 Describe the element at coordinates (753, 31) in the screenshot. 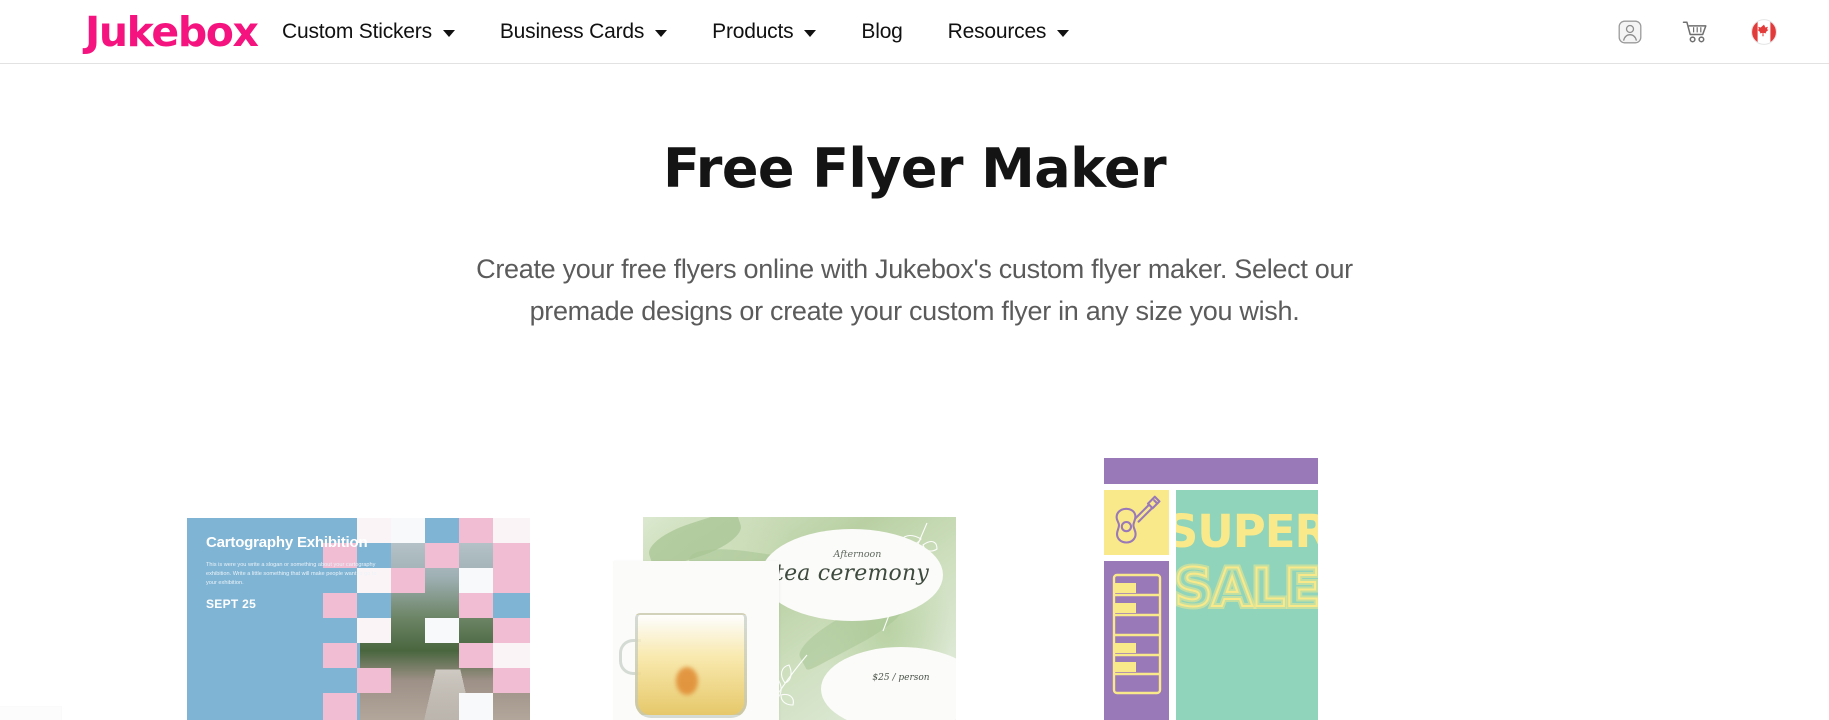

I see `nav-label: Products` at that location.